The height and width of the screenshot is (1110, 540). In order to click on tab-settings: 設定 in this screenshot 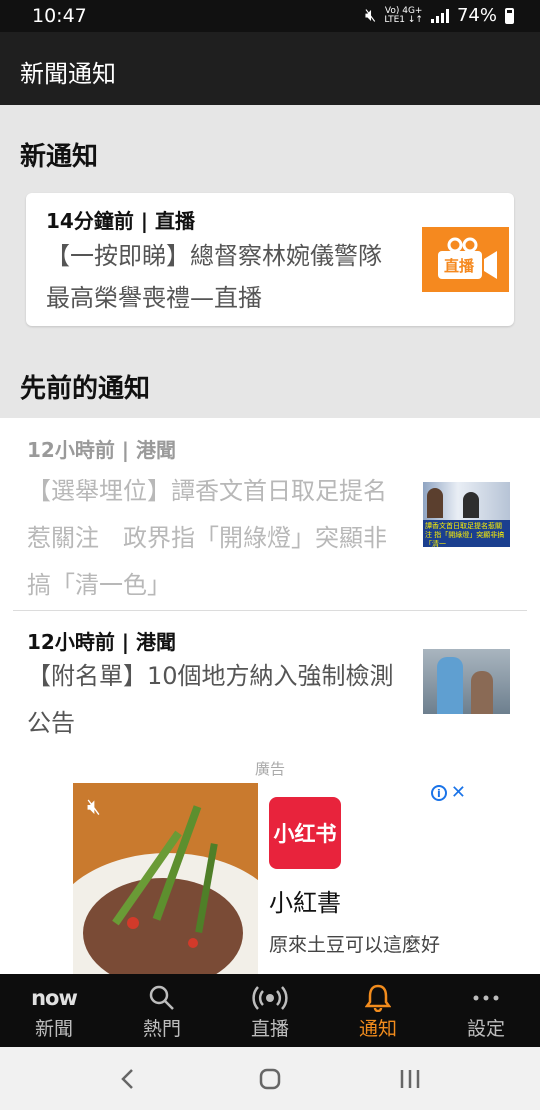, I will do `click(486, 1010)`.